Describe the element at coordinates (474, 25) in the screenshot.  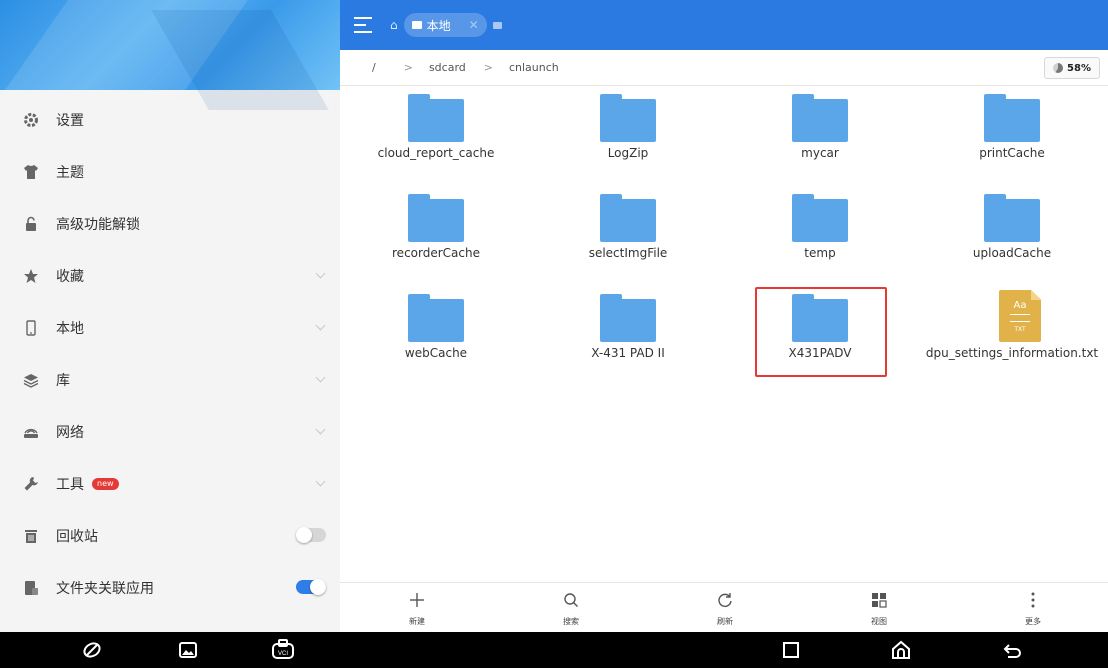
I see `close-icon: ✕` at that location.